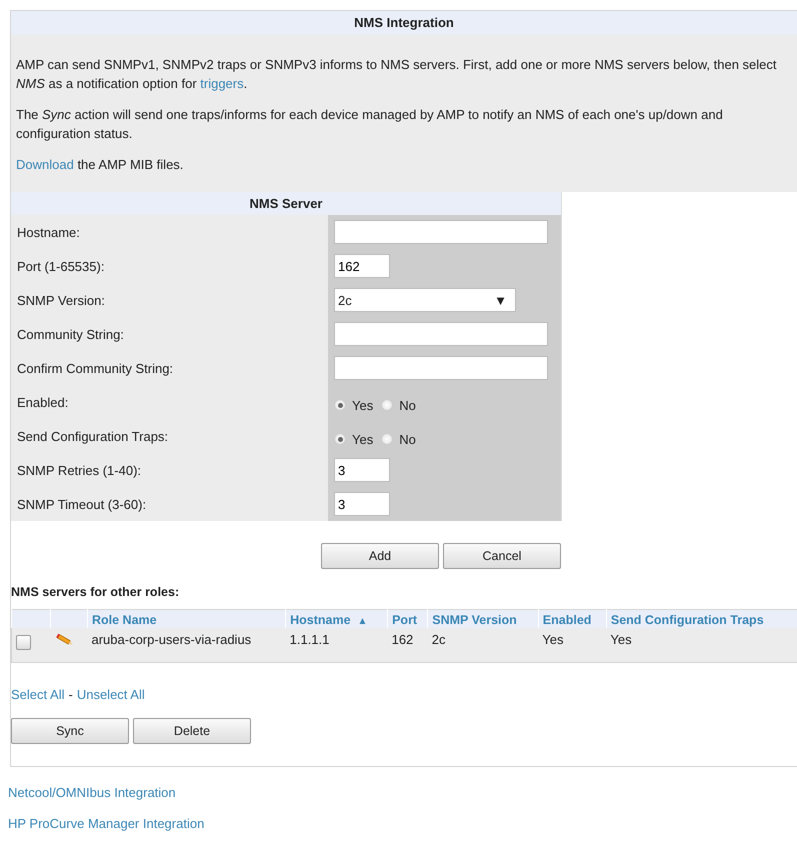  What do you see at coordinates (337, 619) in the screenshot?
I see `column-header: Hostname ▲` at bounding box center [337, 619].